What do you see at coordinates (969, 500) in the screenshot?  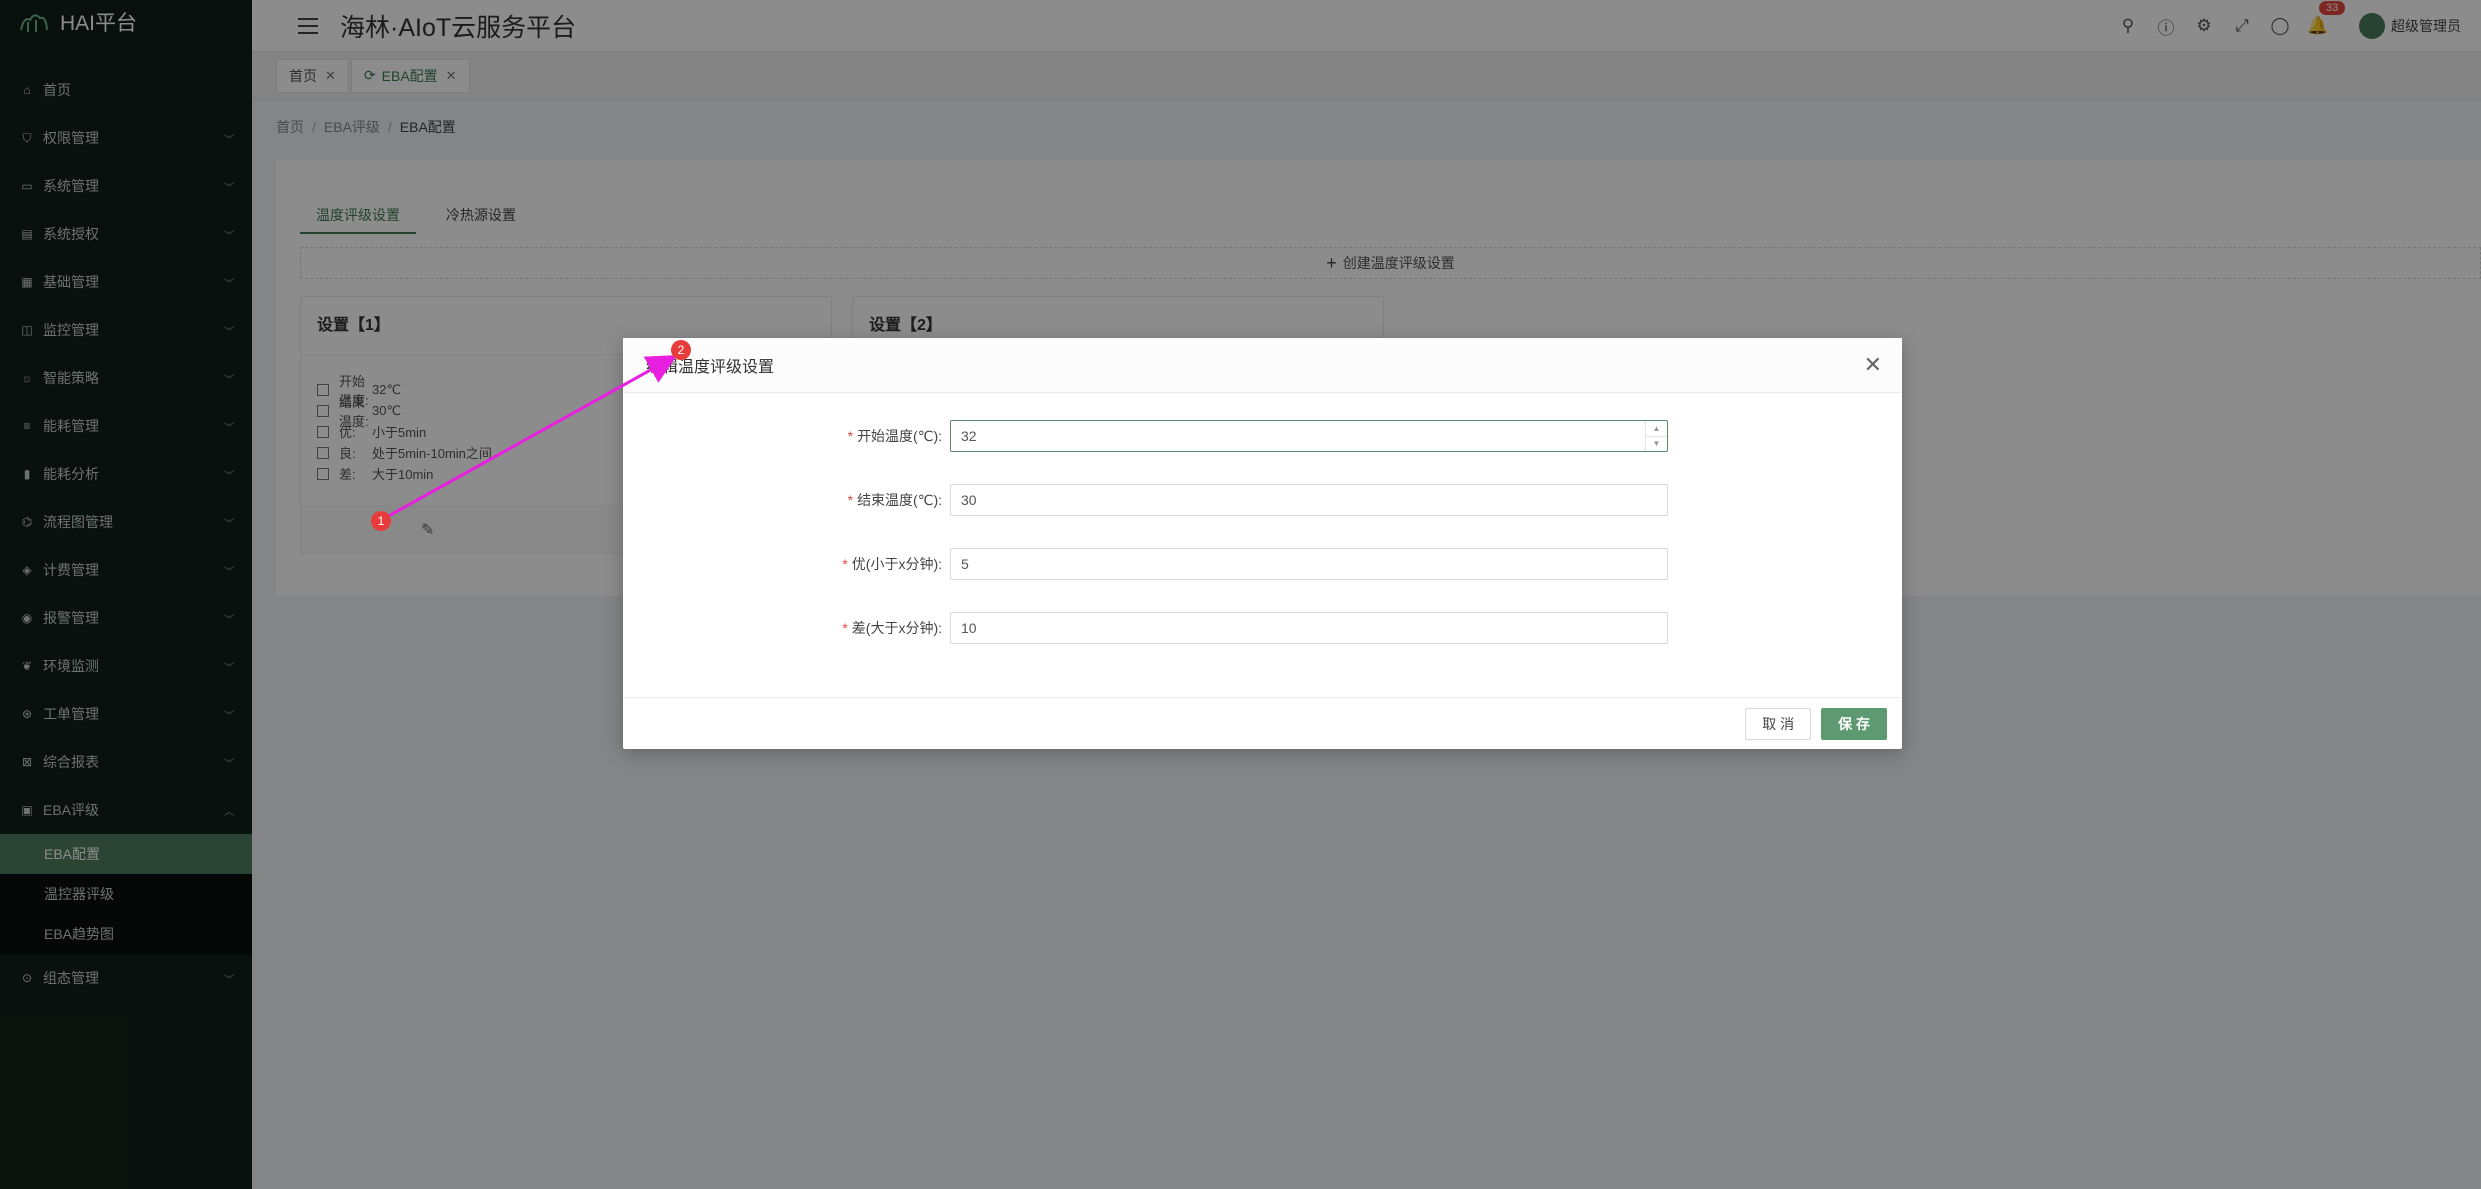 I see `field-value: 30` at bounding box center [969, 500].